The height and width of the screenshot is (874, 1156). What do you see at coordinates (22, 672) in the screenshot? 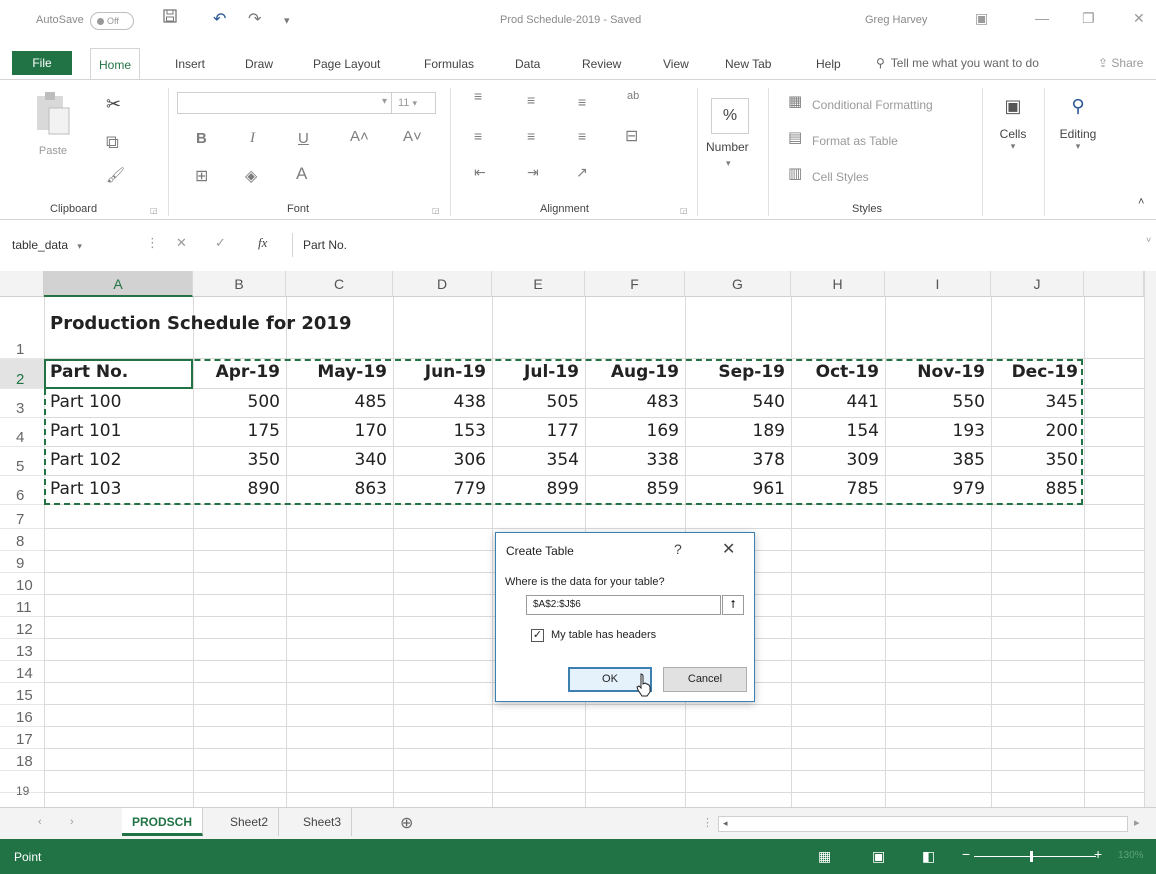
I see `row-header-14: 14` at bounding box center [22, 672].